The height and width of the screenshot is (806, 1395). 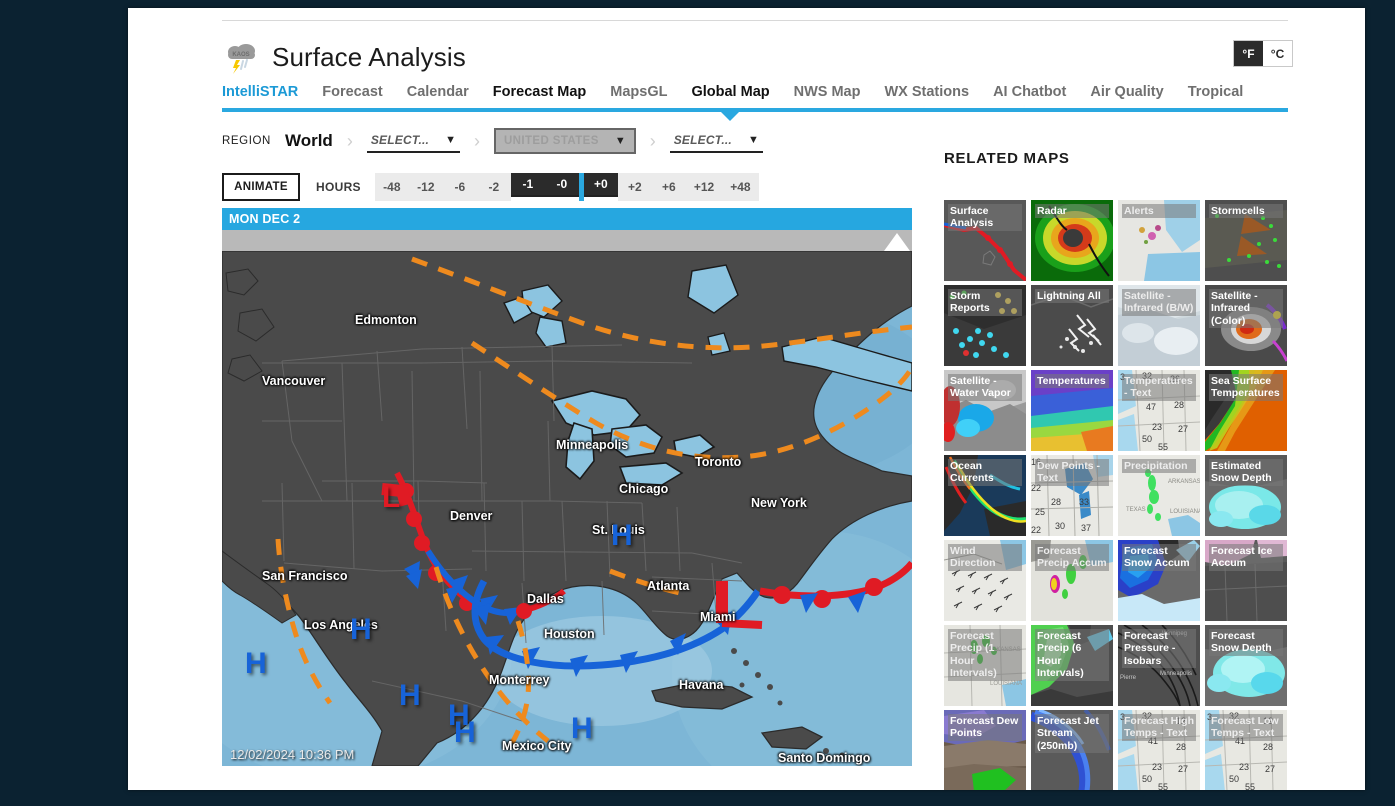 What do you see at coordinates (1246, 642) in the screenshot?
I see `thumb-caption: Forecast Snow Depth` at bounding box center [1246, 642].